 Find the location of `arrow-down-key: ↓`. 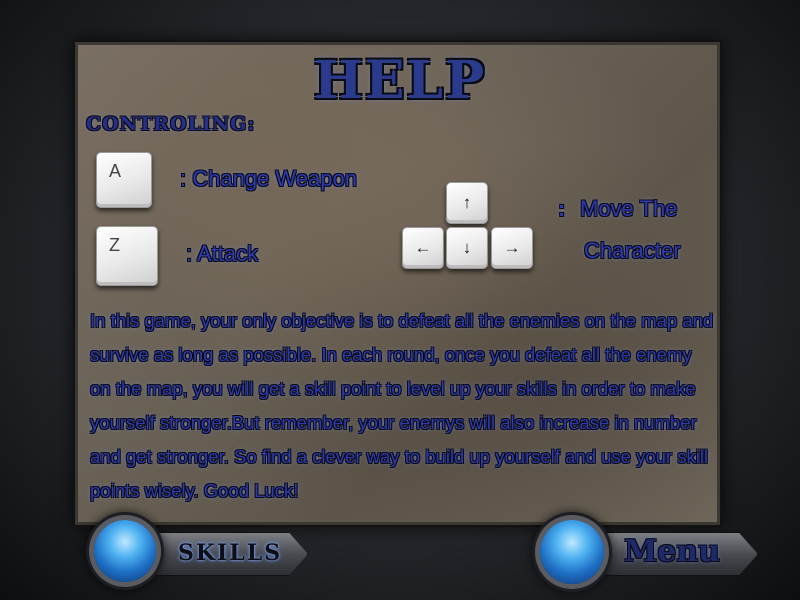

arrow-down-key: ↓ is located at coordinates (467, 248).